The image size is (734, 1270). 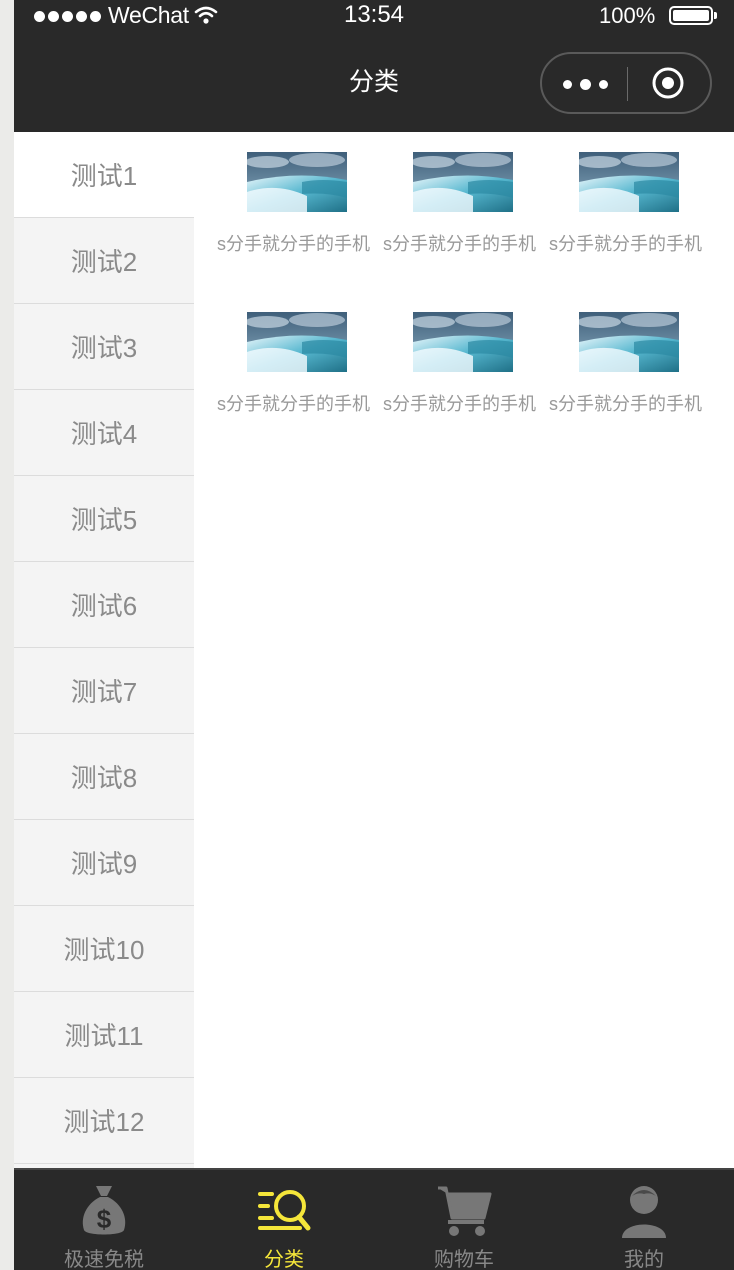 I want to click on category-item: 测试9, so click(x=104, y=863).